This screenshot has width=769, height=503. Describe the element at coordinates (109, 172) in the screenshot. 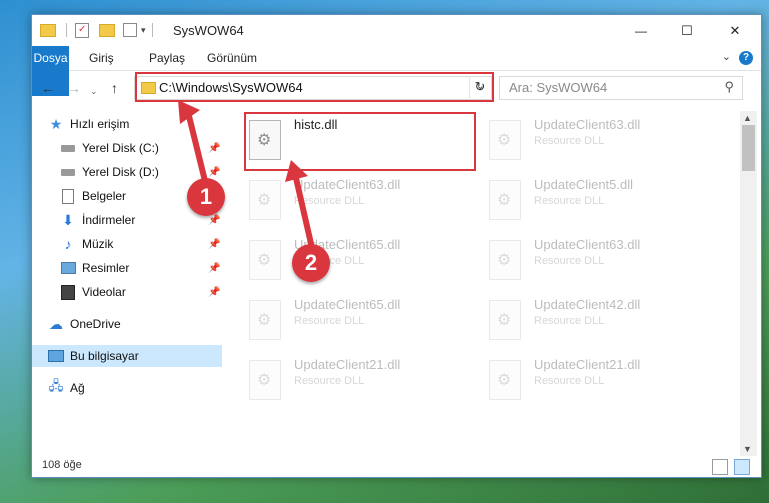

I see `sidebar-item-drive-d: Yerel Disk (D:)` at that location.